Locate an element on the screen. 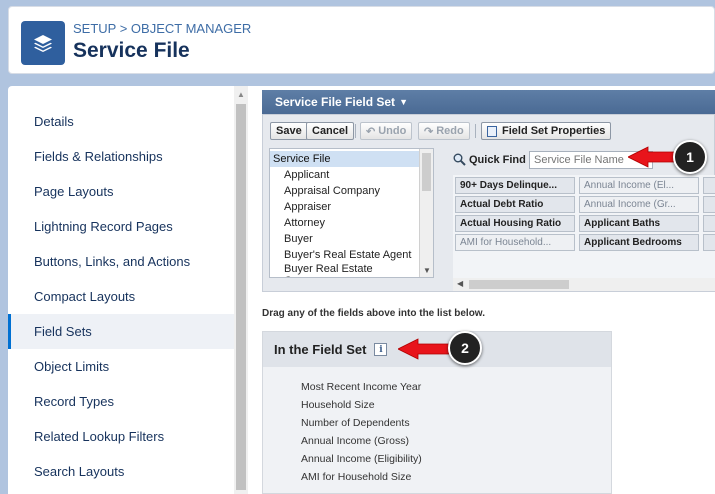  scroll-left-icon: ◀ is located at coordinates (460, 283).